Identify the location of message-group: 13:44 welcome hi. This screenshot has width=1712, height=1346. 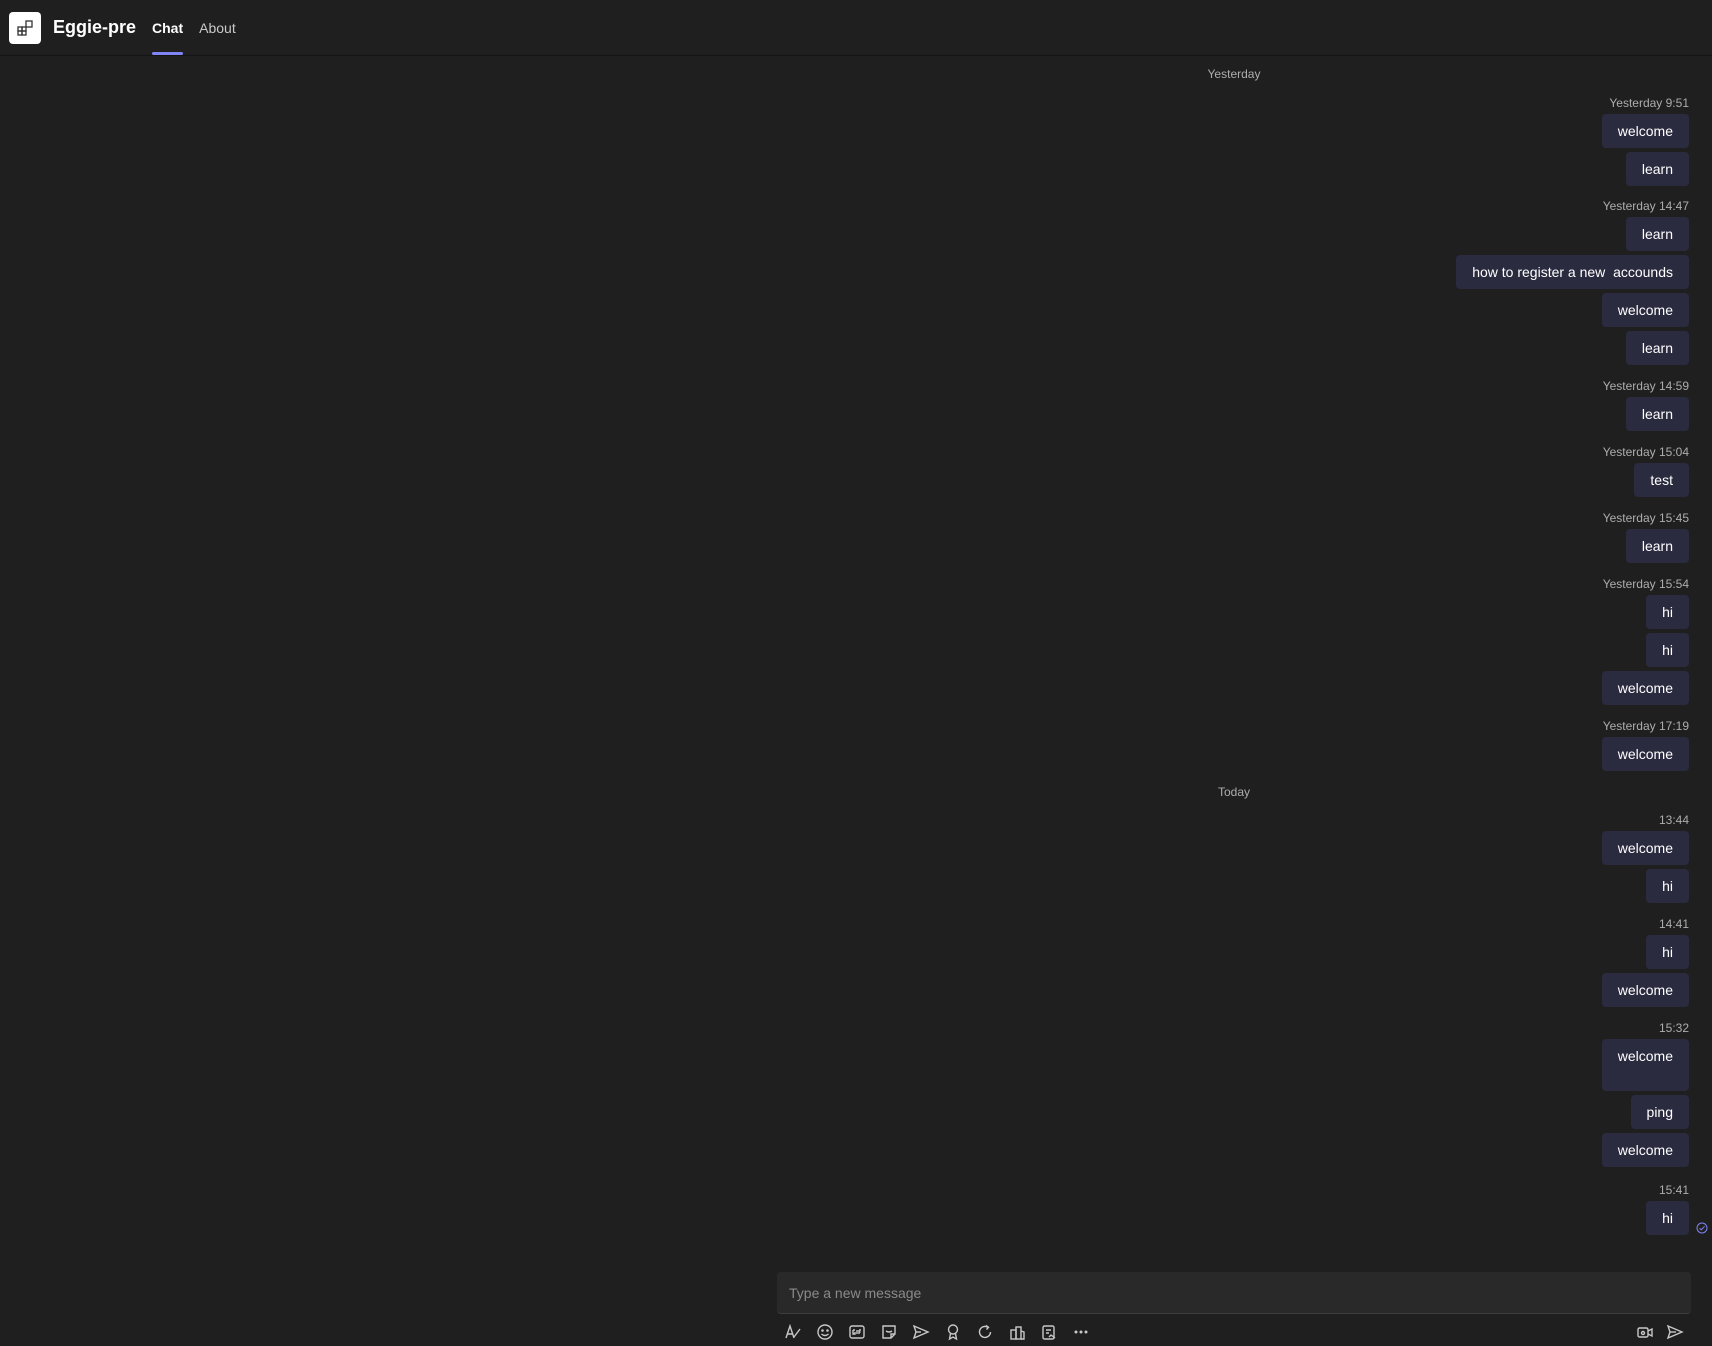
(1645, 860).